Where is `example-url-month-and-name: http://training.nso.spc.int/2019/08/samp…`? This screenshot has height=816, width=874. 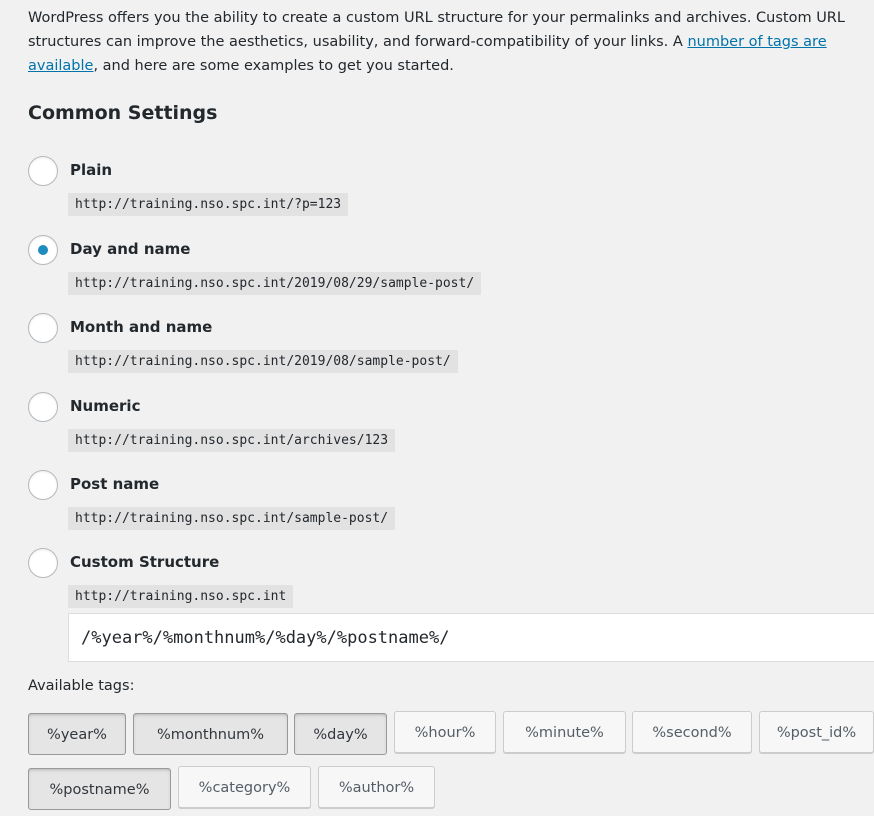 example-url-month-and-name: http://training.nso.spc.int/2019/08/samp… is located at coordinates (263, 361).